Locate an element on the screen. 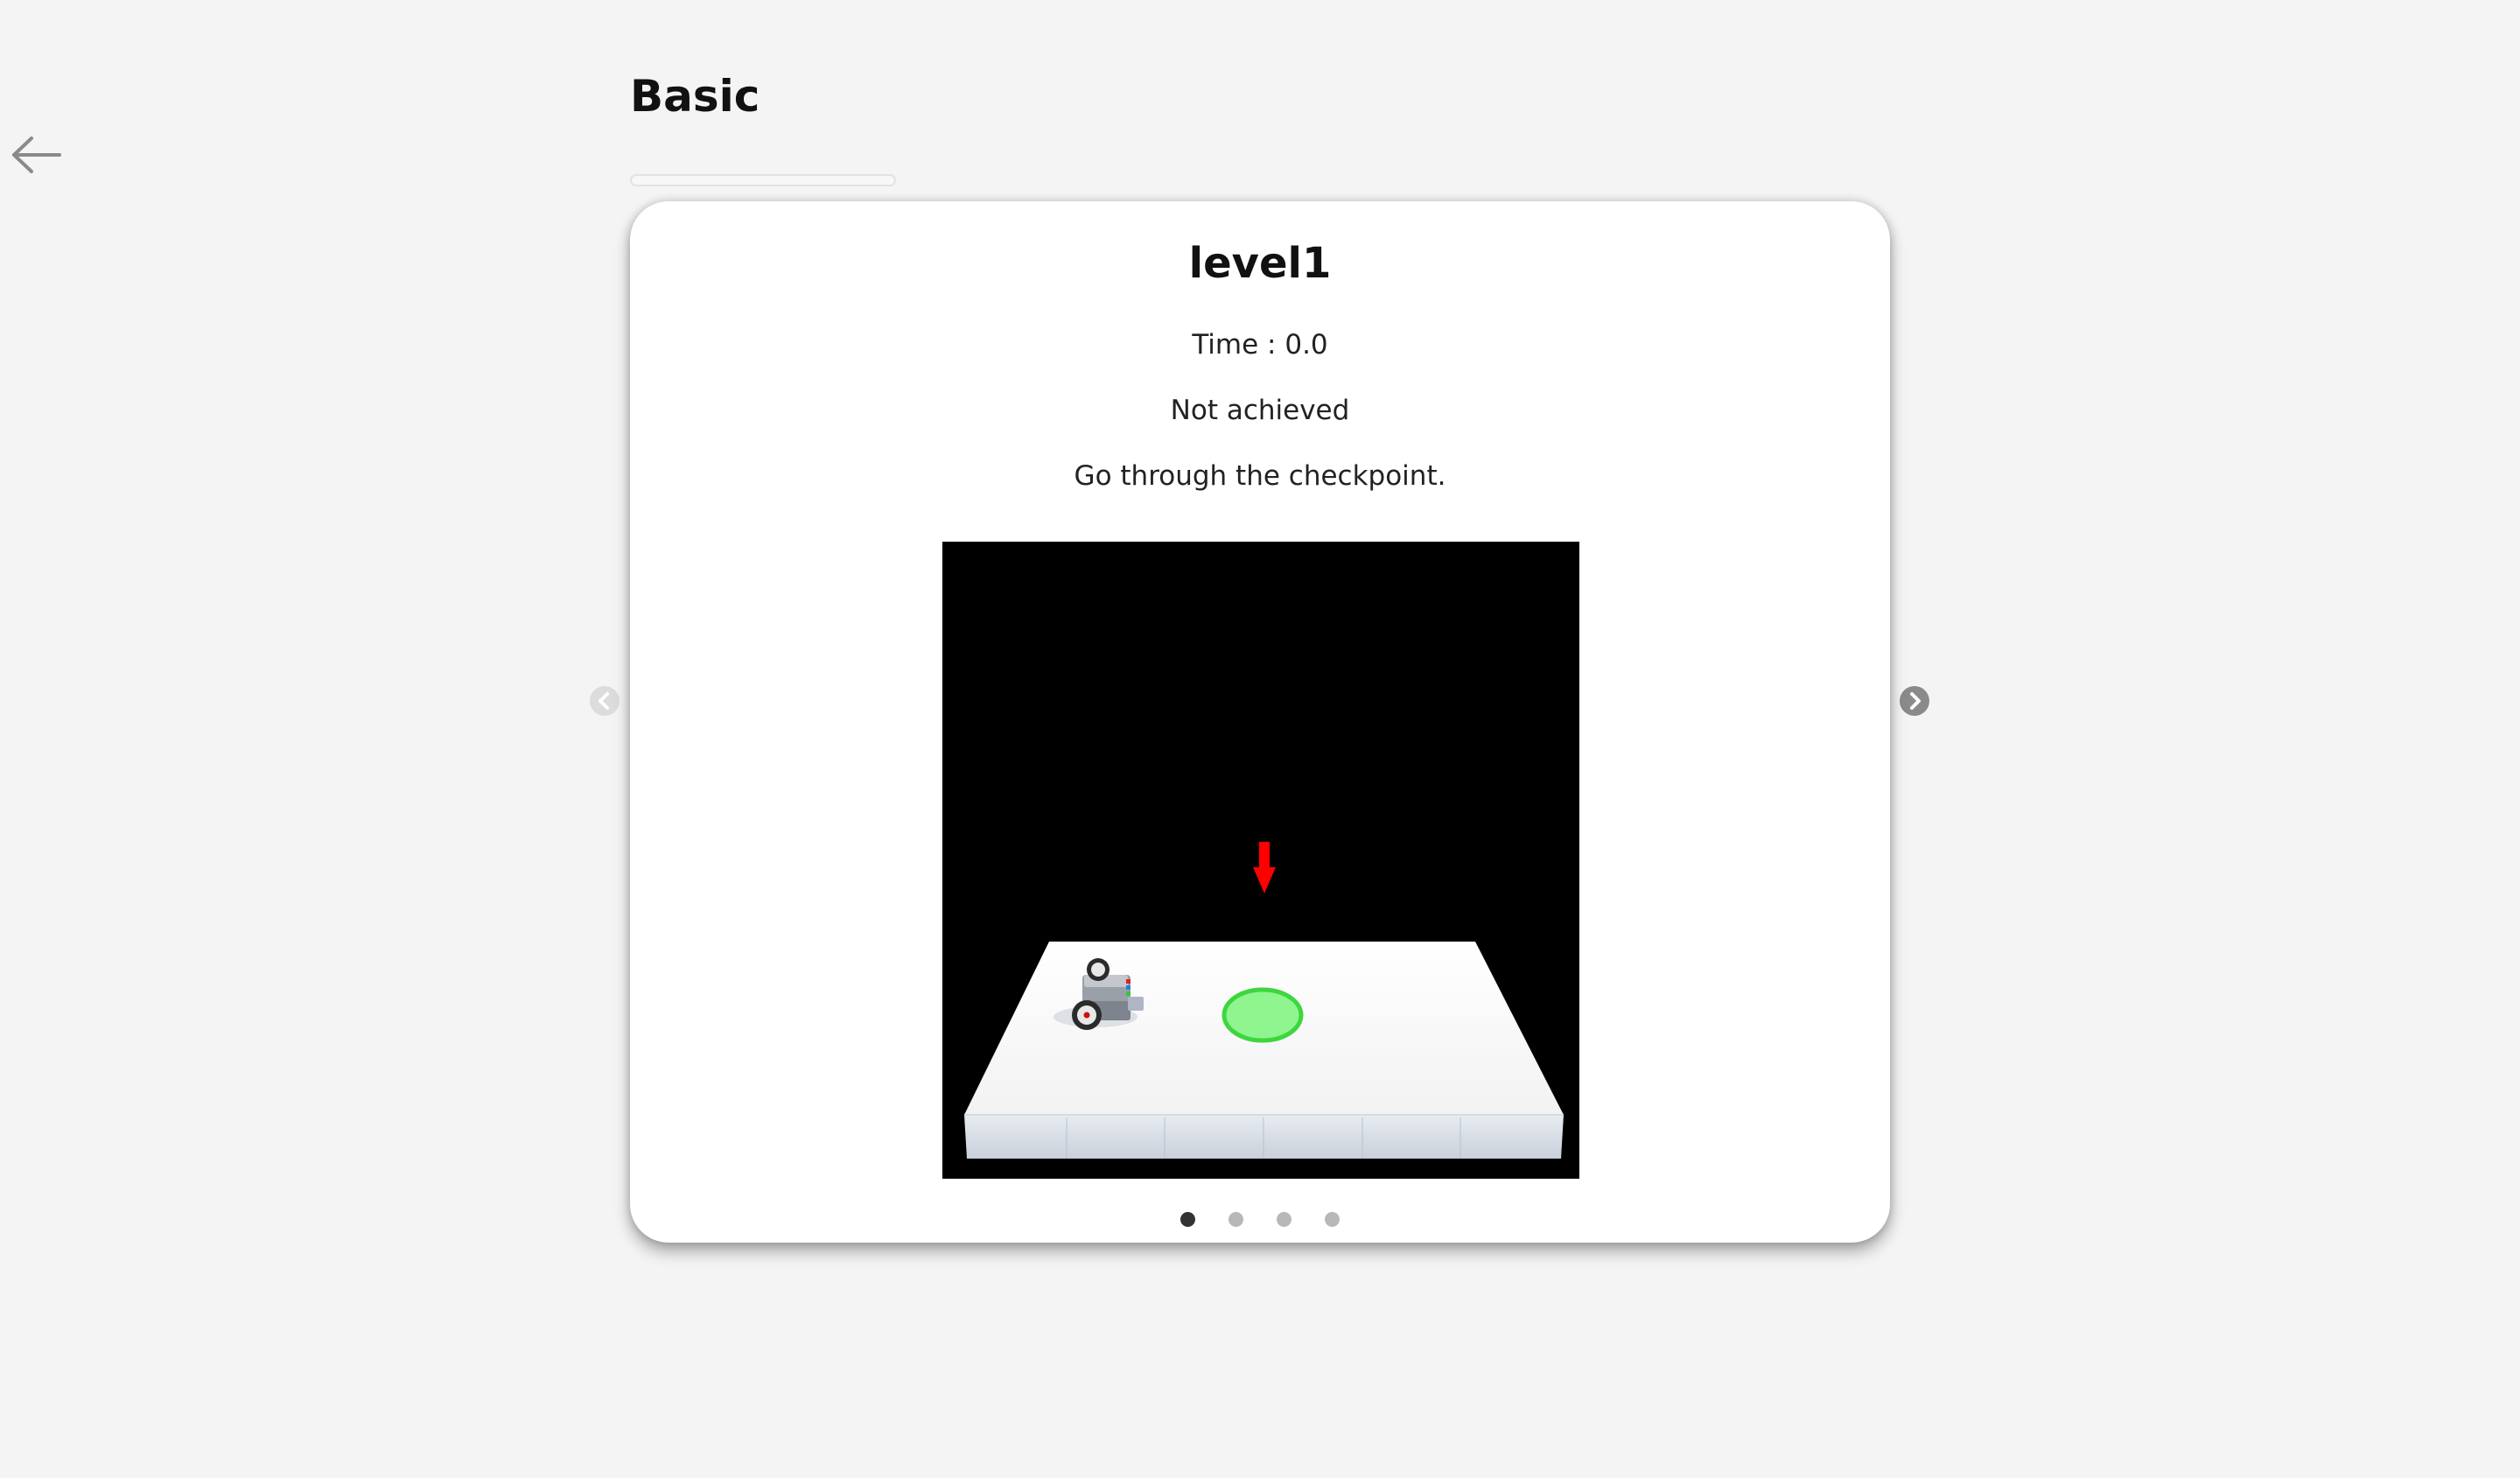  back-button is located at coordinates (37, 155).